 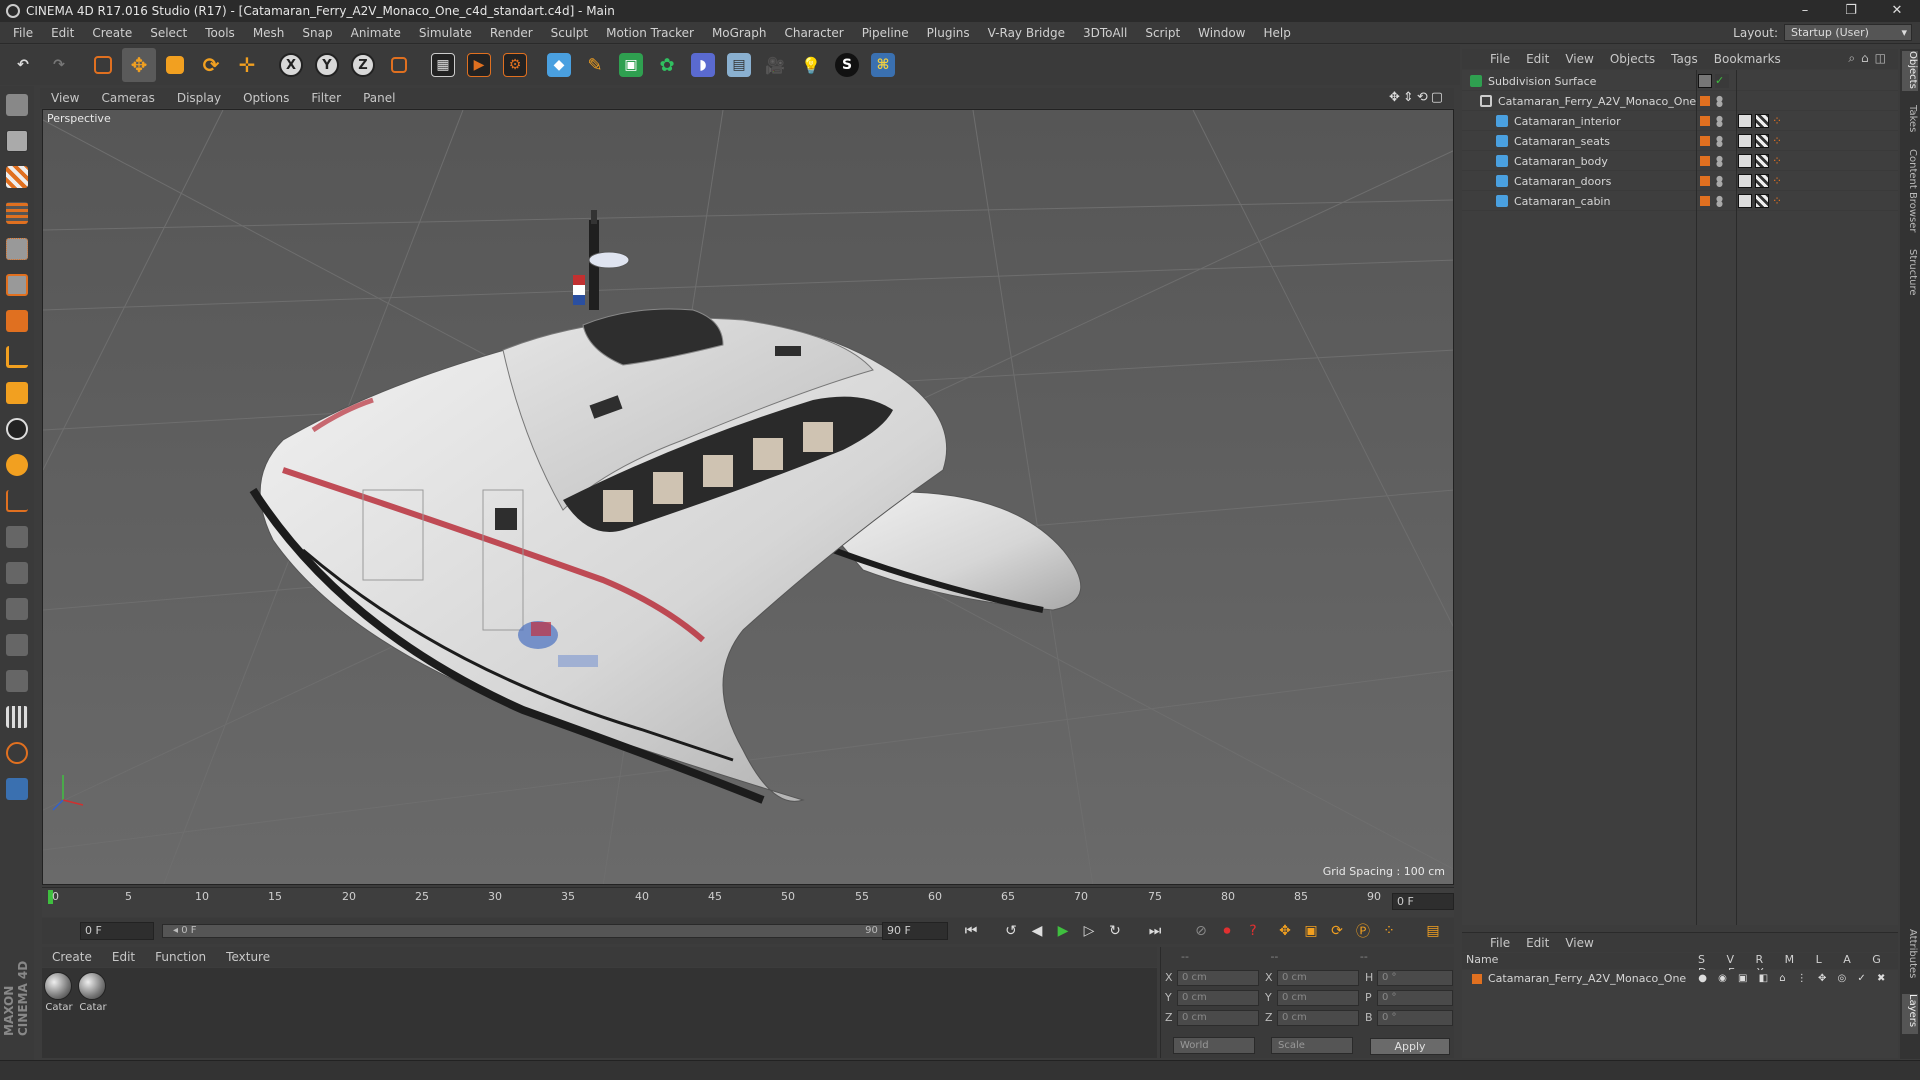 I want to click on coordinate-mode-dropdown: Scale, so click(x=1312, y=1045).